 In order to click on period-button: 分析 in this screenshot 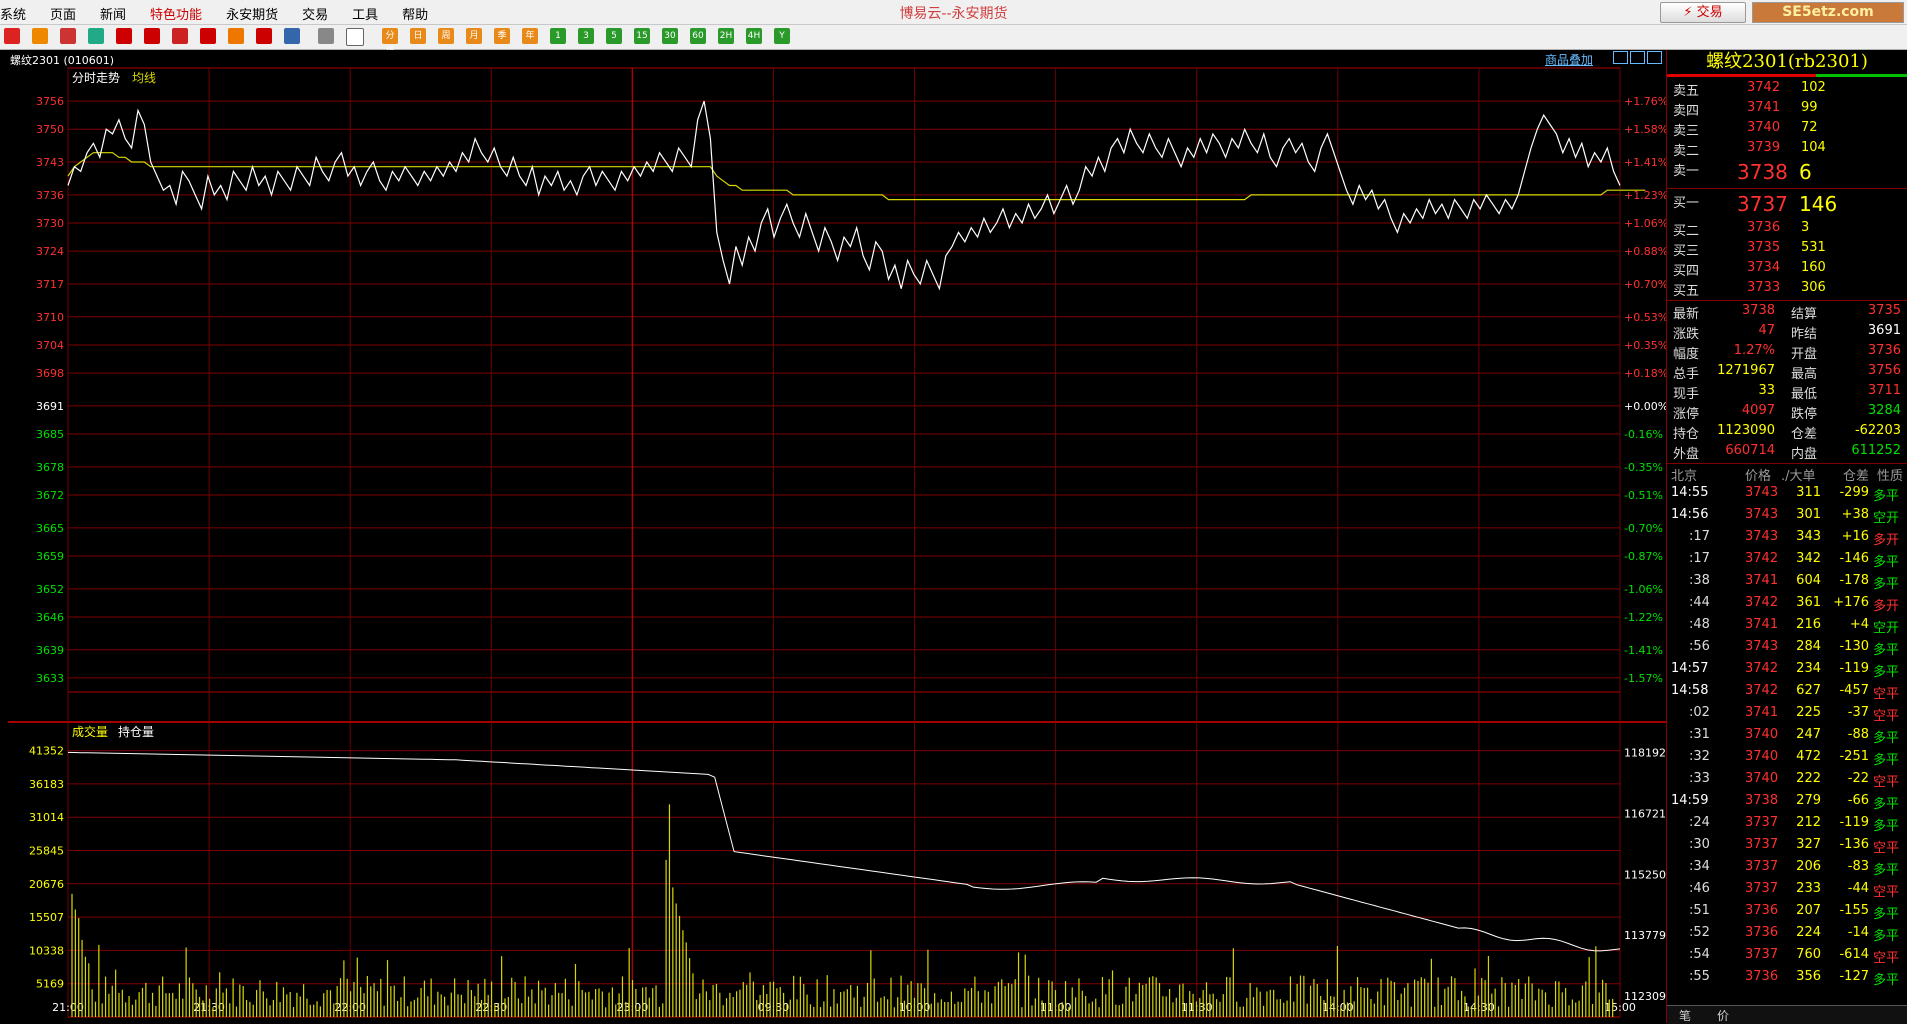, I will do `click(390, 42)`.